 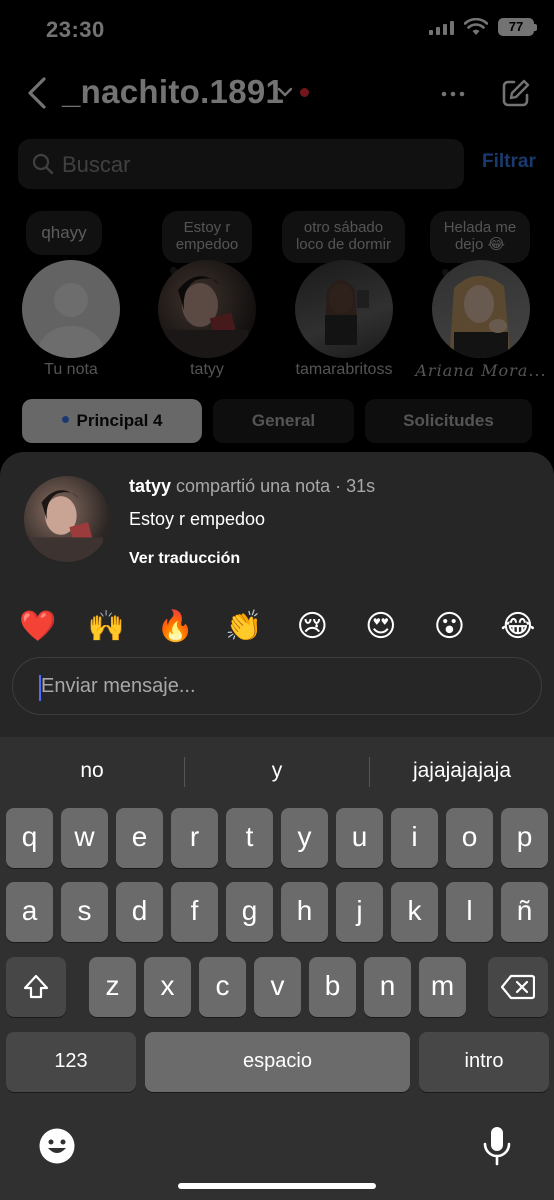 What do you see at coordinates (469, 838) in the screenshot?
I see `key-o: o` at bounding box center [469, 838].